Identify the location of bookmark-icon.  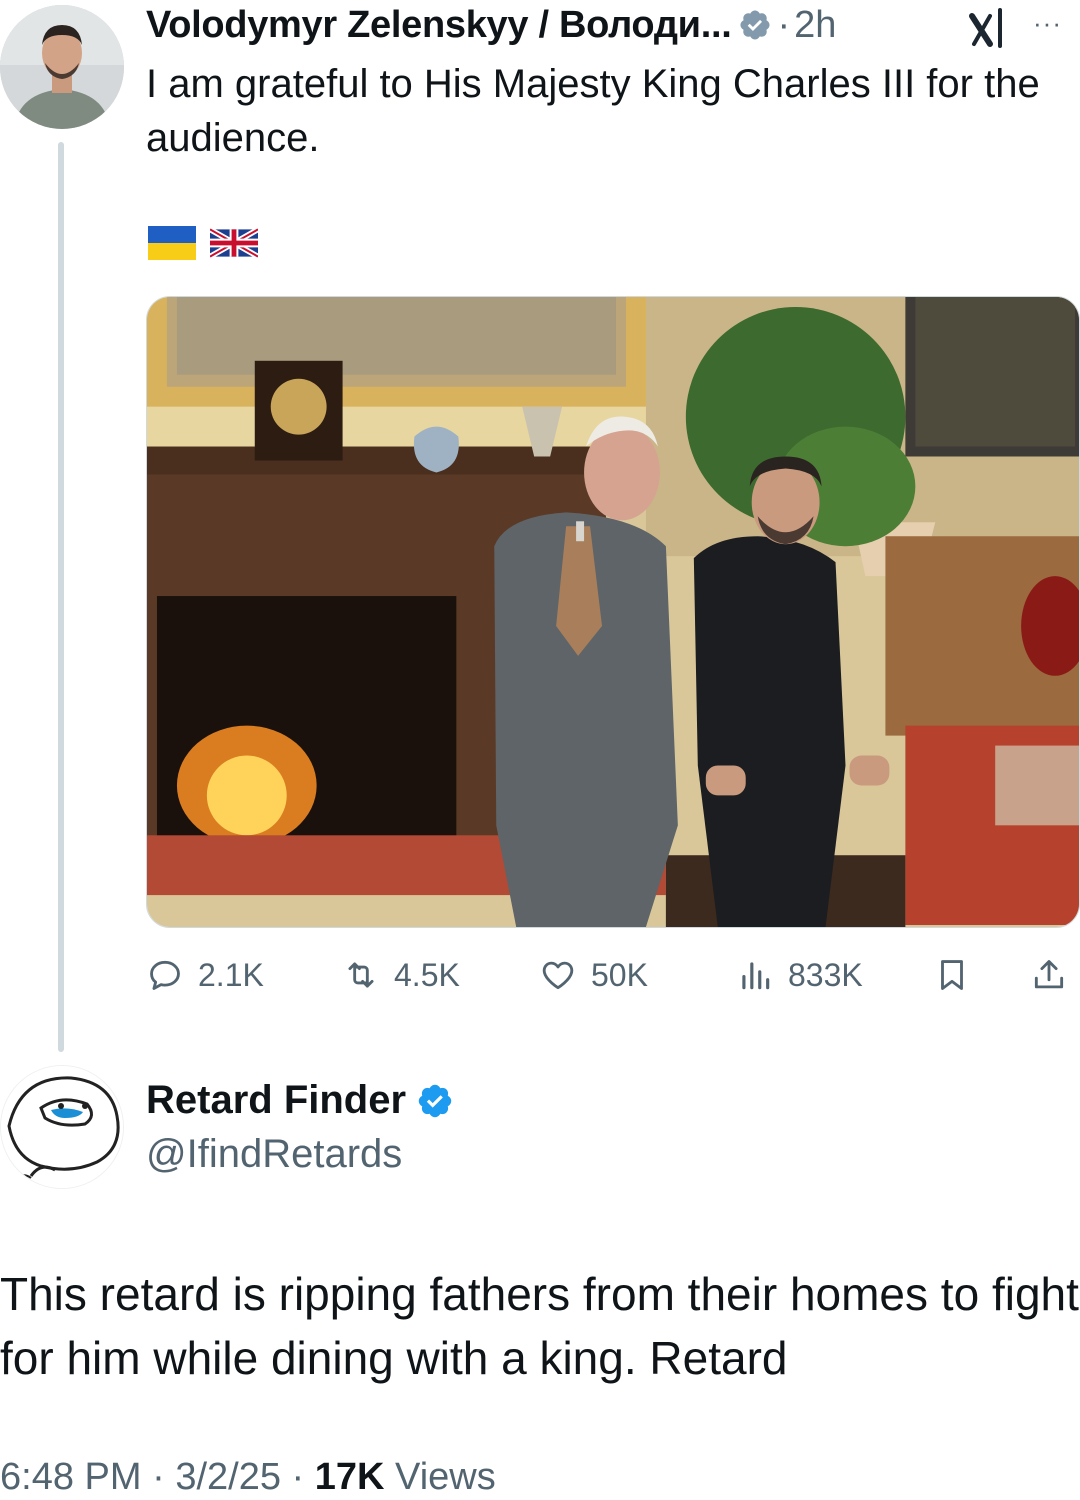
(952, 975).